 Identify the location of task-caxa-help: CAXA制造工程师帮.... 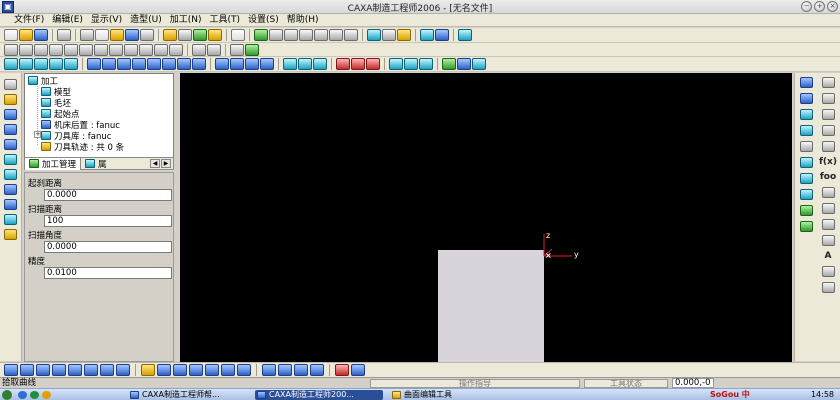
(189, 395).